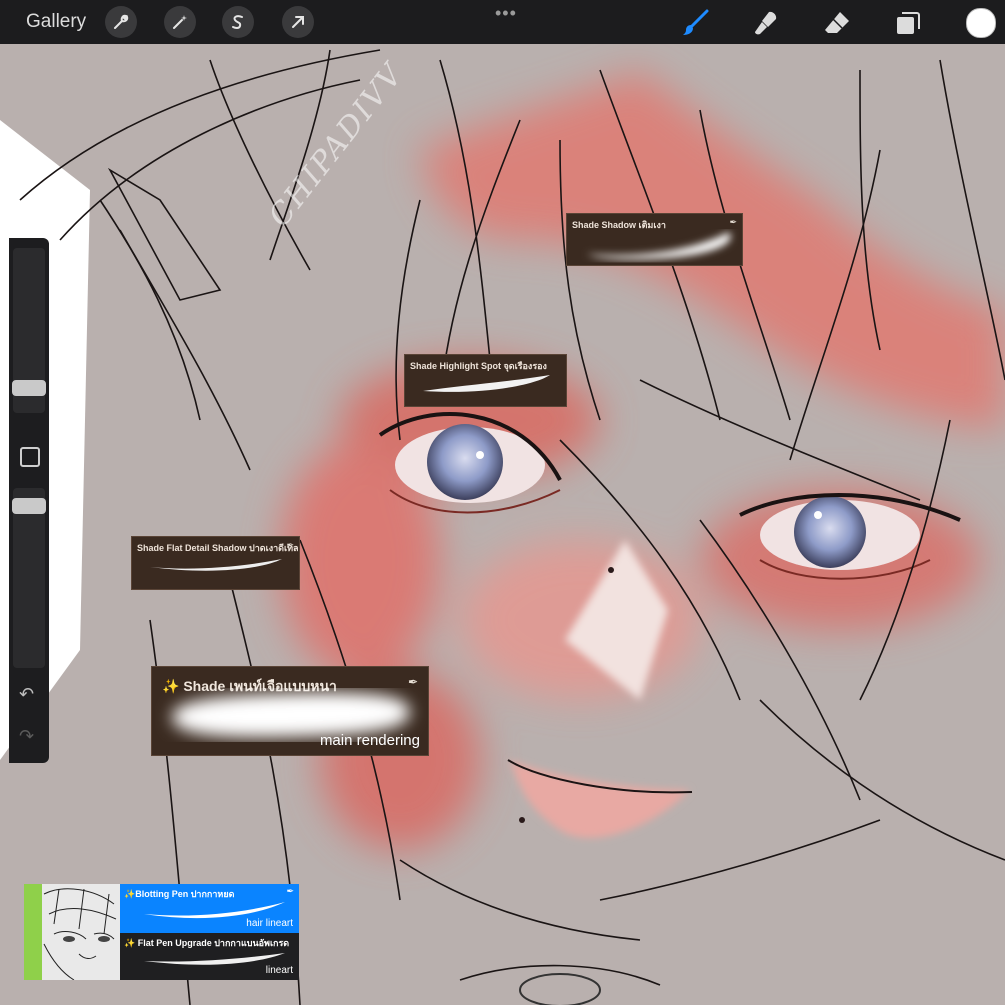 The width and height of the screenshot is (1005, 1005). Describe the element at coordinates (290, 711) in the screenshot. I see `brush-card-main-shade: ✨ Shade เพนท์เจือแบบหนา ✒ main rendering` at that location.